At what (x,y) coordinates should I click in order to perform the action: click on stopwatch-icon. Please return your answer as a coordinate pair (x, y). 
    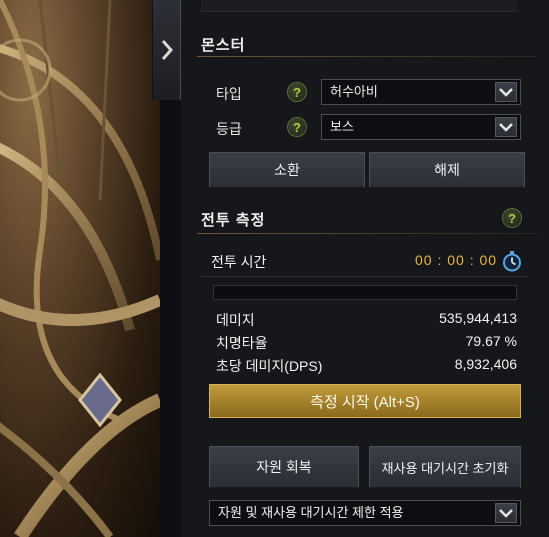
    Looking at the image, I should click on (512, 261).